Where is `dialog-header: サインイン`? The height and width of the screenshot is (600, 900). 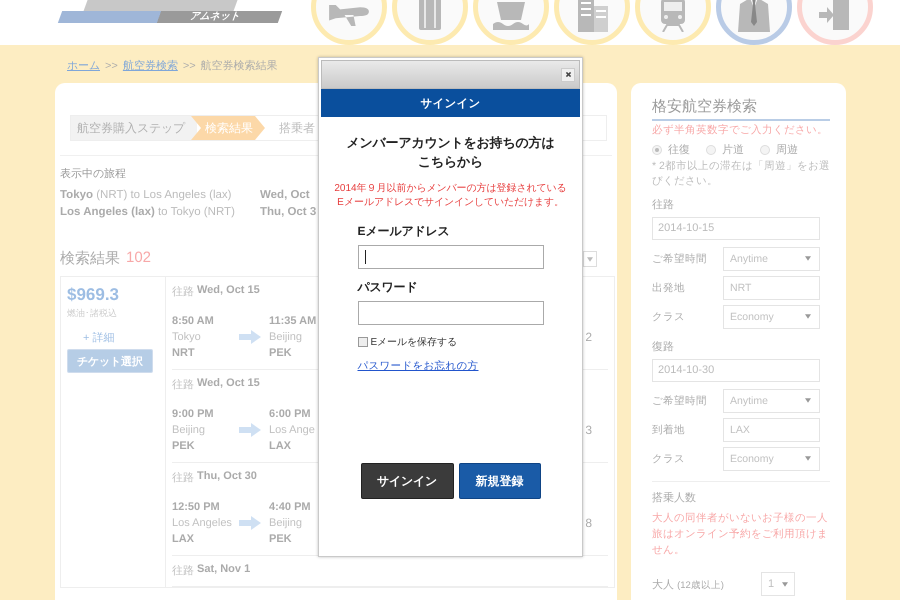 dialog-header: サインイン is located at coordinates (450, 103).